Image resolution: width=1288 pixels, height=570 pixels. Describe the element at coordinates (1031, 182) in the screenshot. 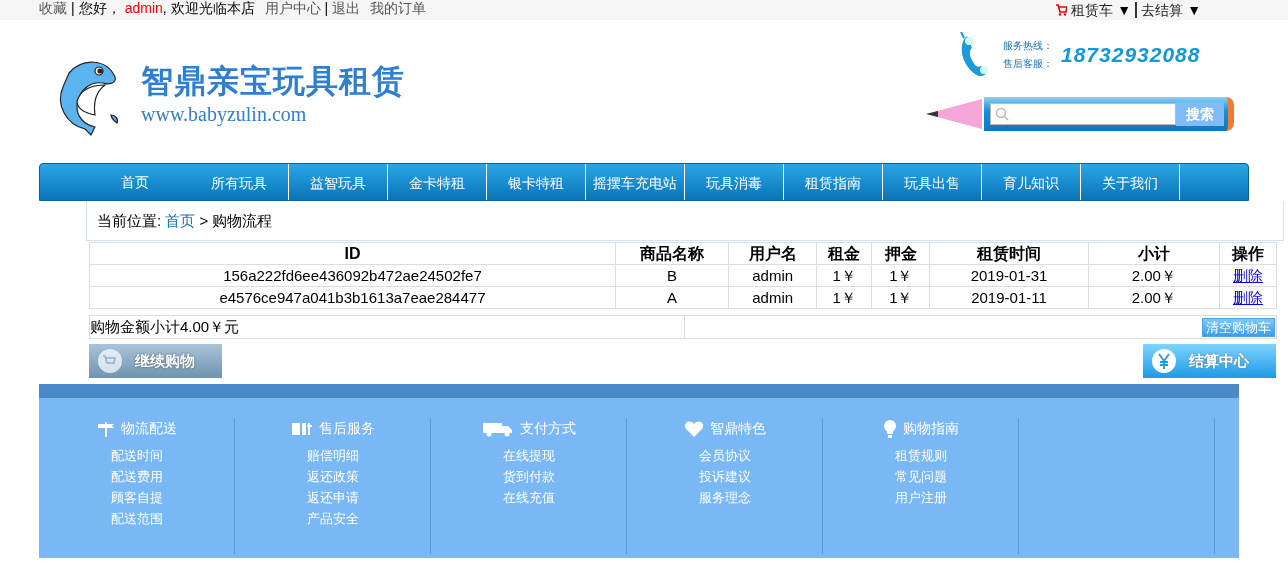

I see `nav-link: 育儿知识` at that location.